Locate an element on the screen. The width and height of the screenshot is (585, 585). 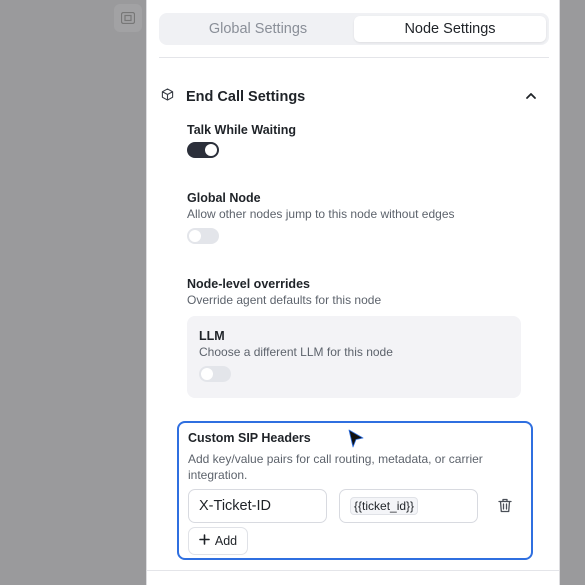
talk-while-waiting-label: Talk While Waiting is located at coordinates (242, 130).